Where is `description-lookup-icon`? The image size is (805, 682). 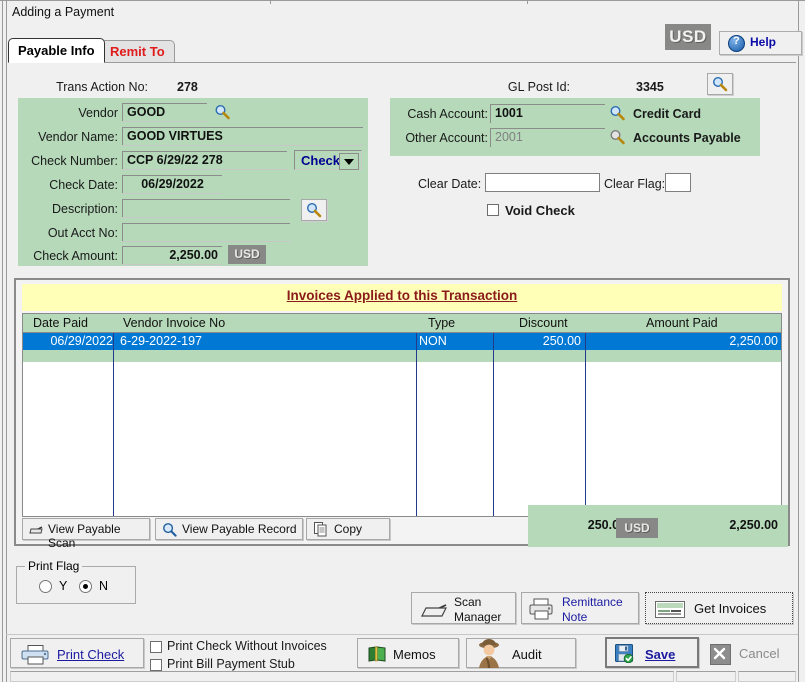
description-lookup-icon is located at coordinates (314, 210).